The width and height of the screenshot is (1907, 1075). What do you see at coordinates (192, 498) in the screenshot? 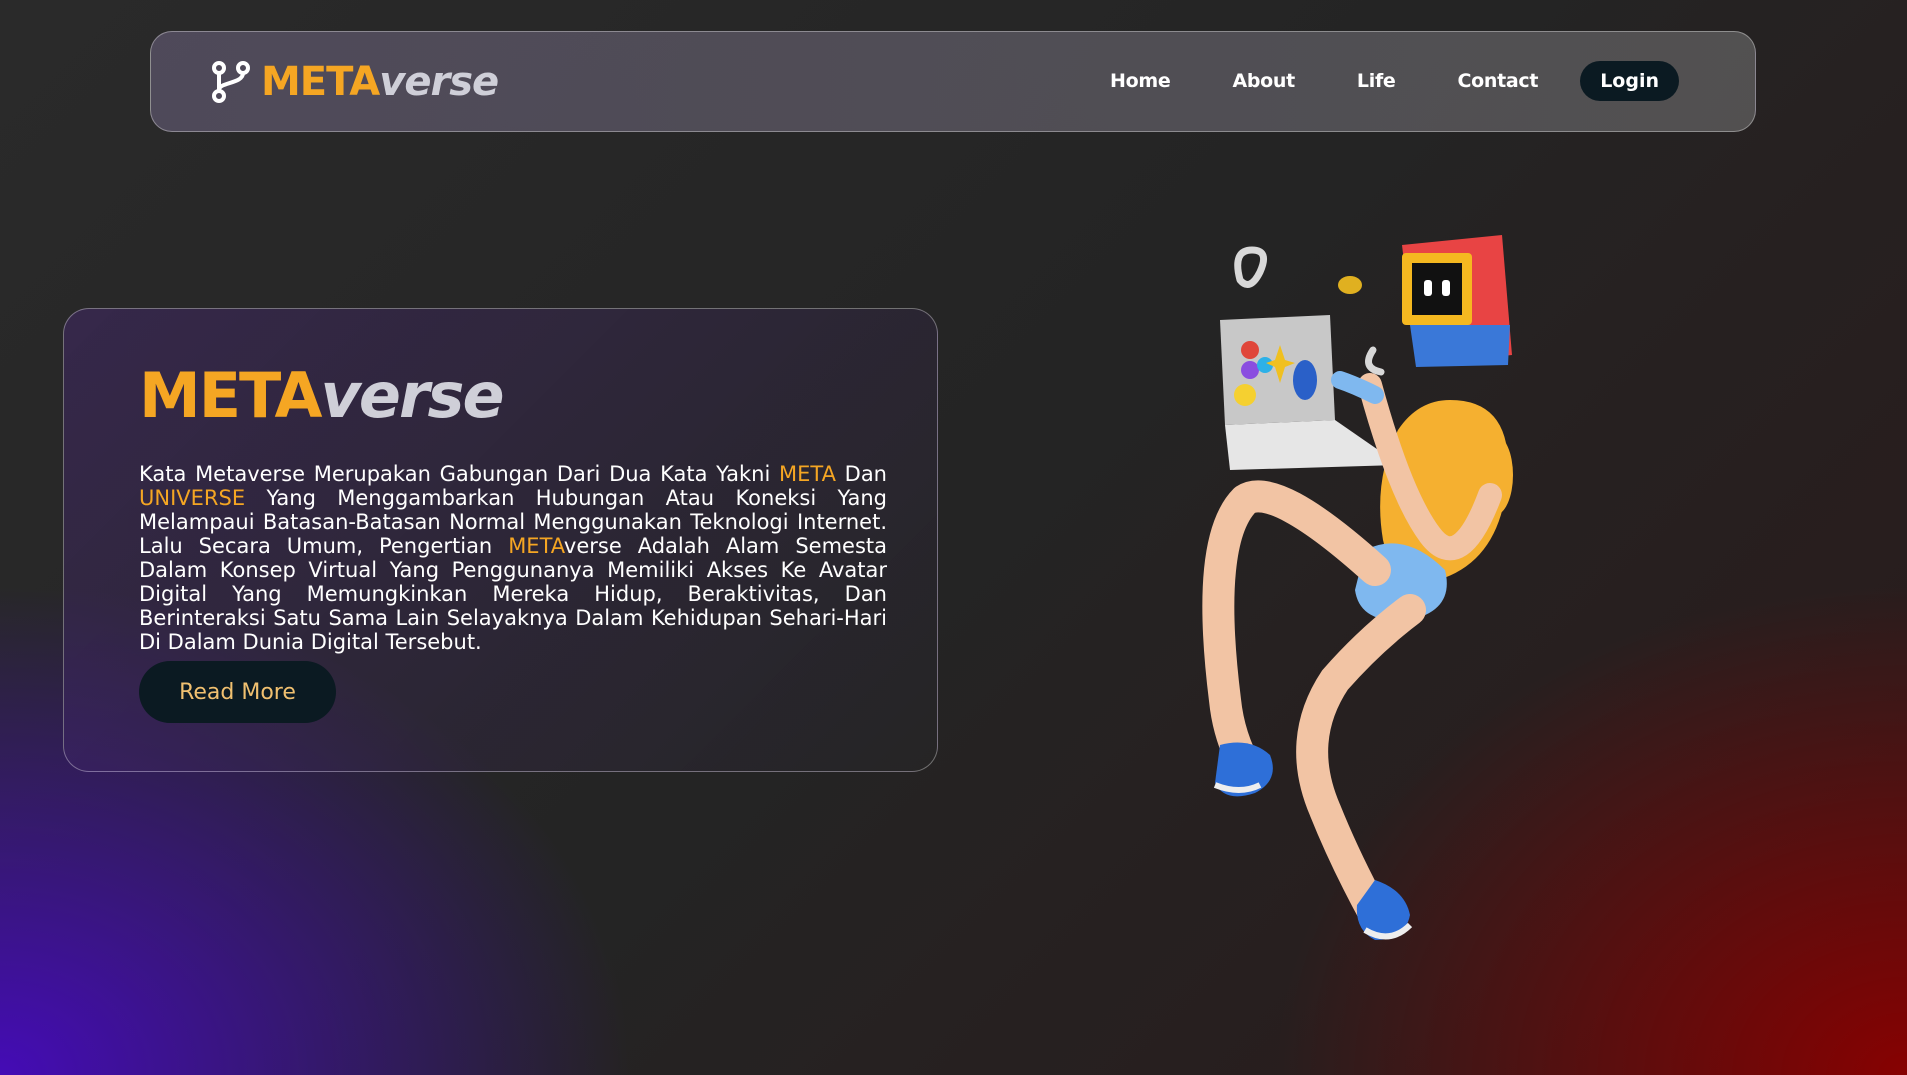
I see `hero-highlight-universe: UNIVERSE` at bounding box center [192, 498].